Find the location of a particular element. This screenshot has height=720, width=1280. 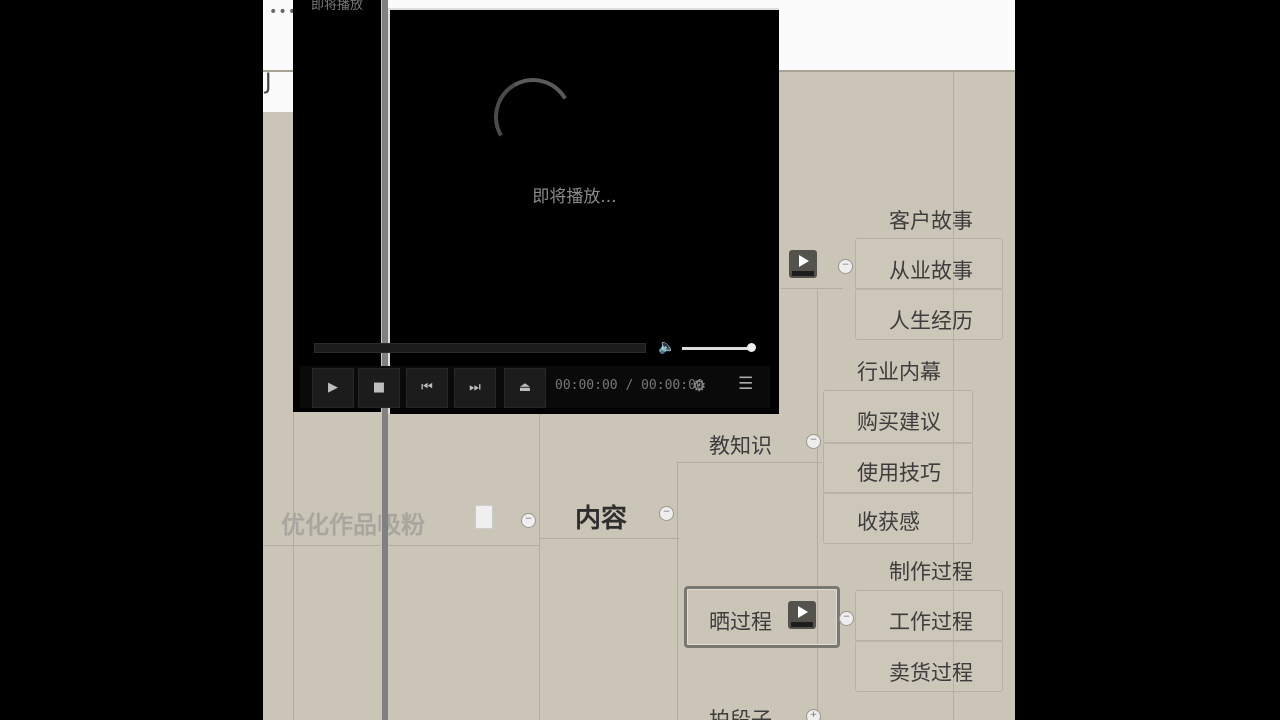

time-display: 00:00:00 / 00:00:00 is located at coordinates (629, 385).